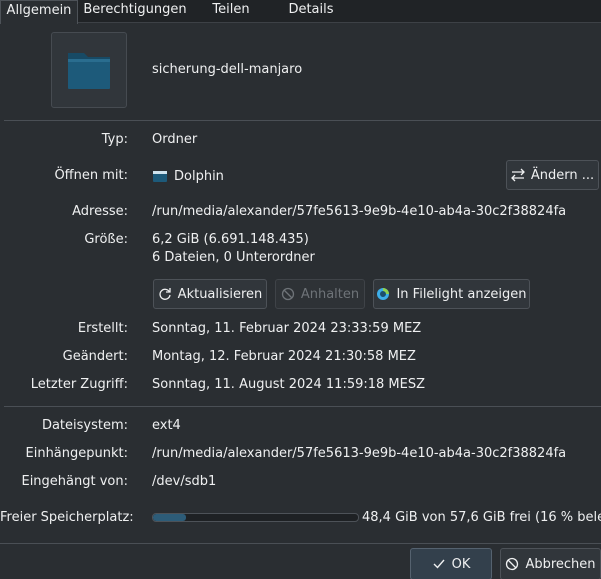  Describe the element at coordinates (91, 175) in the screenshot. I see `open-with-label: Öffnen mit:` at that location.